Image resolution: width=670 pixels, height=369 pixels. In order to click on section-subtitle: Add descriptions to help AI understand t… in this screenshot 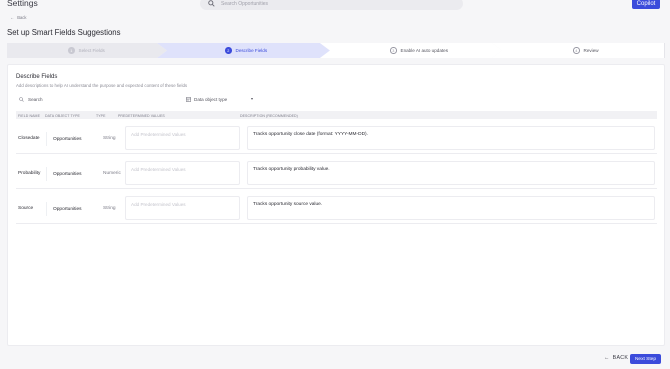, I will do `click(102, 85)`.